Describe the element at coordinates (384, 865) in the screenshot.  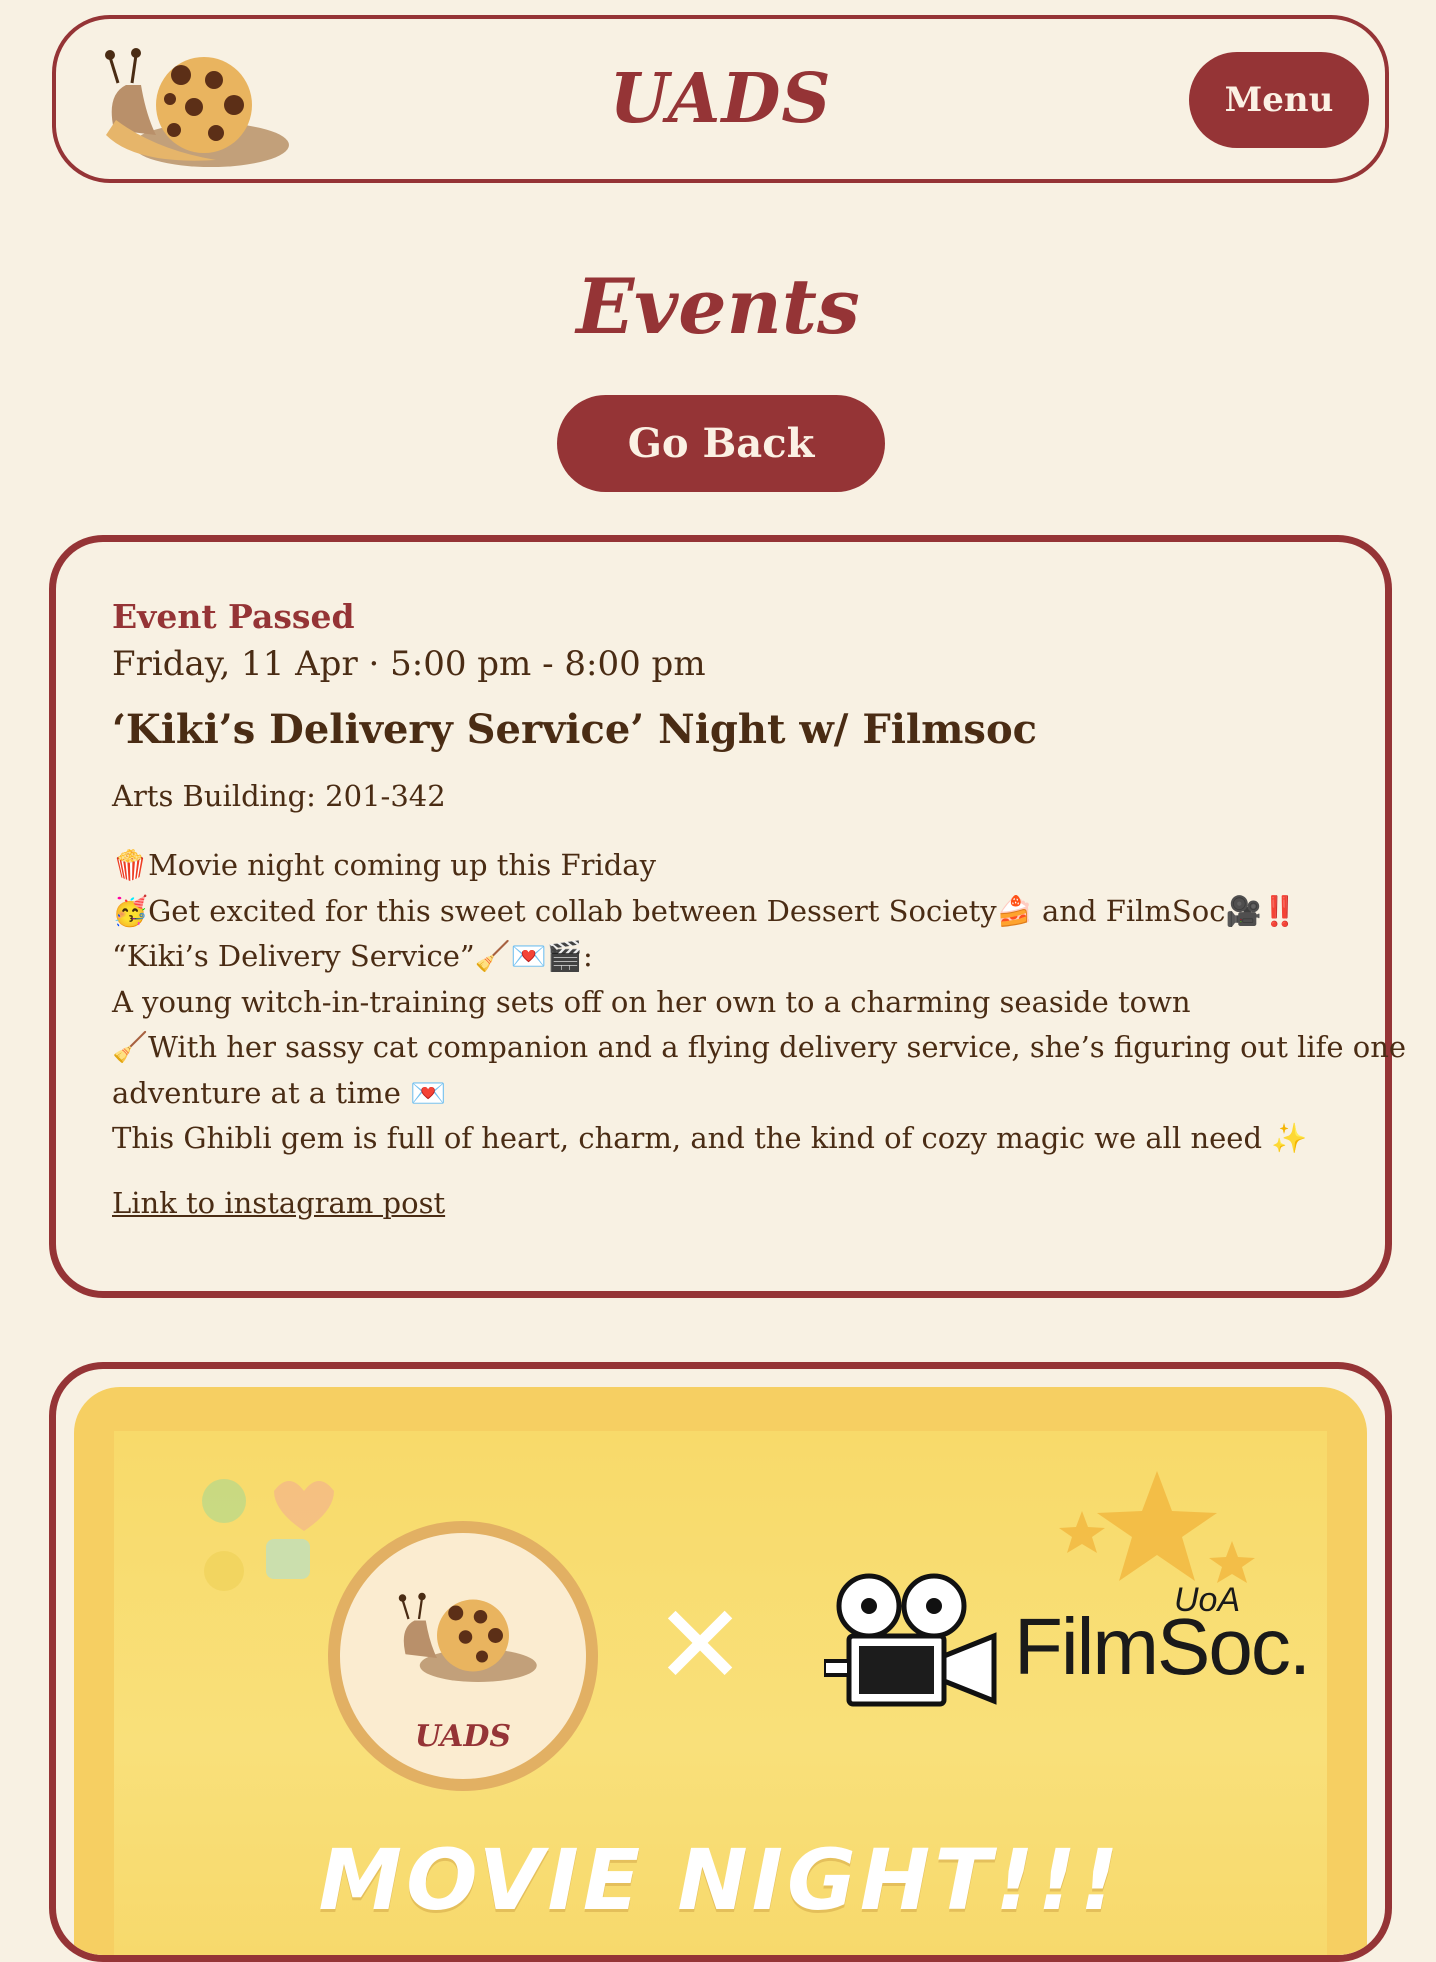
I see `description-line: 🍿Movie night coming up this Friday` at that location.